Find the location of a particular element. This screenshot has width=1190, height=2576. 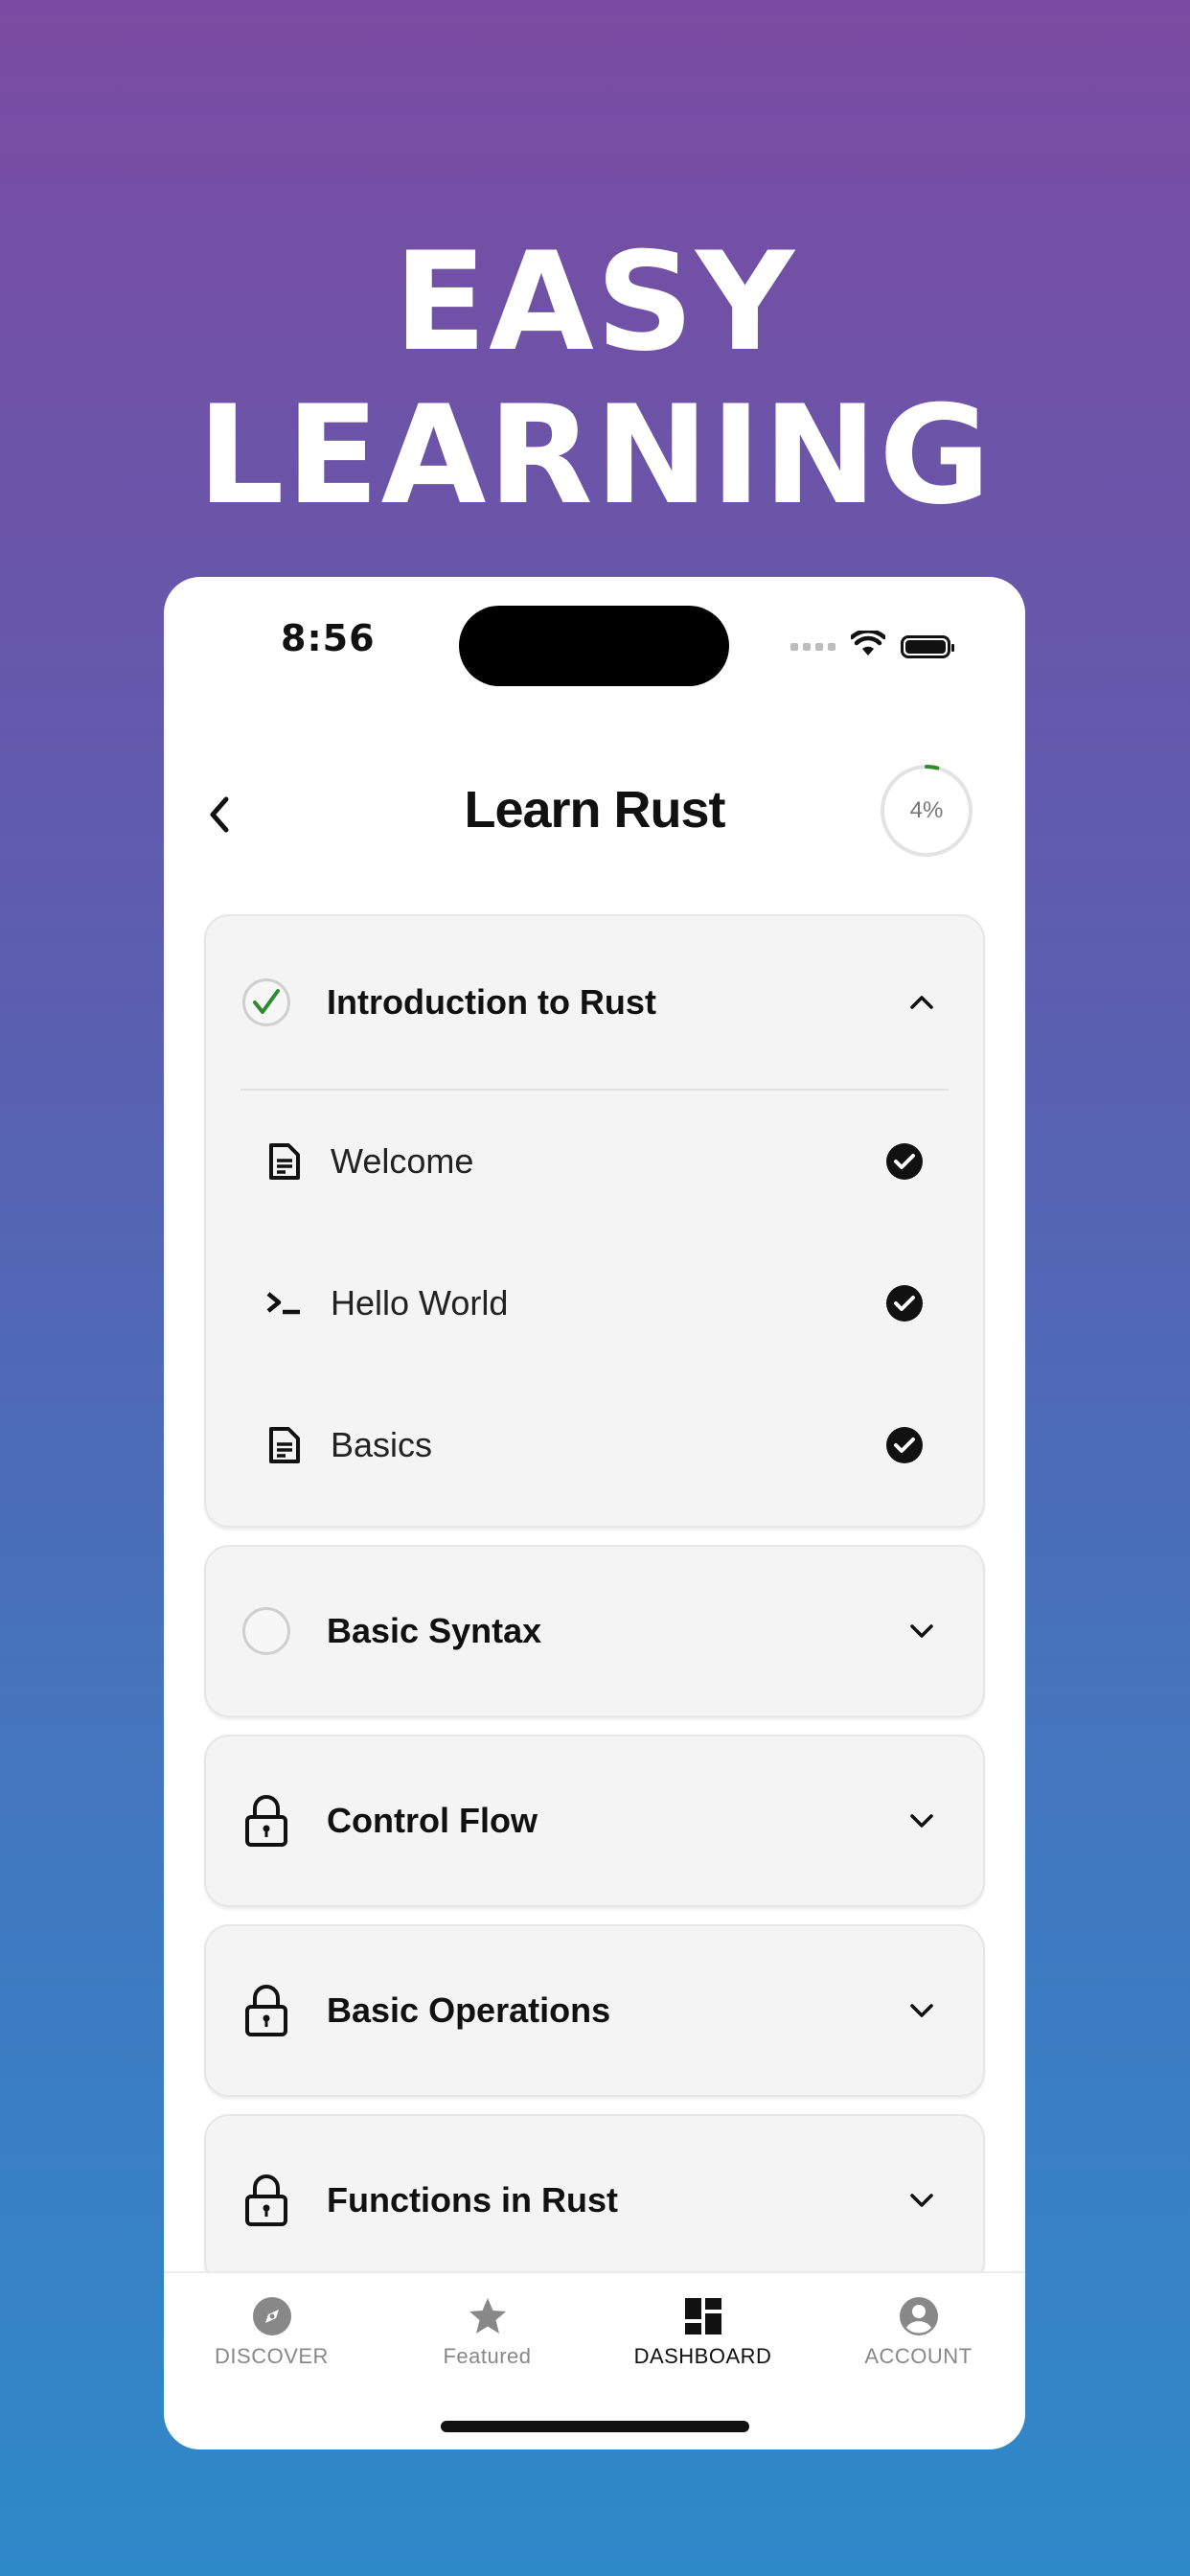

tab-account: ACCOUNT is located at coordinates (918, 2331).